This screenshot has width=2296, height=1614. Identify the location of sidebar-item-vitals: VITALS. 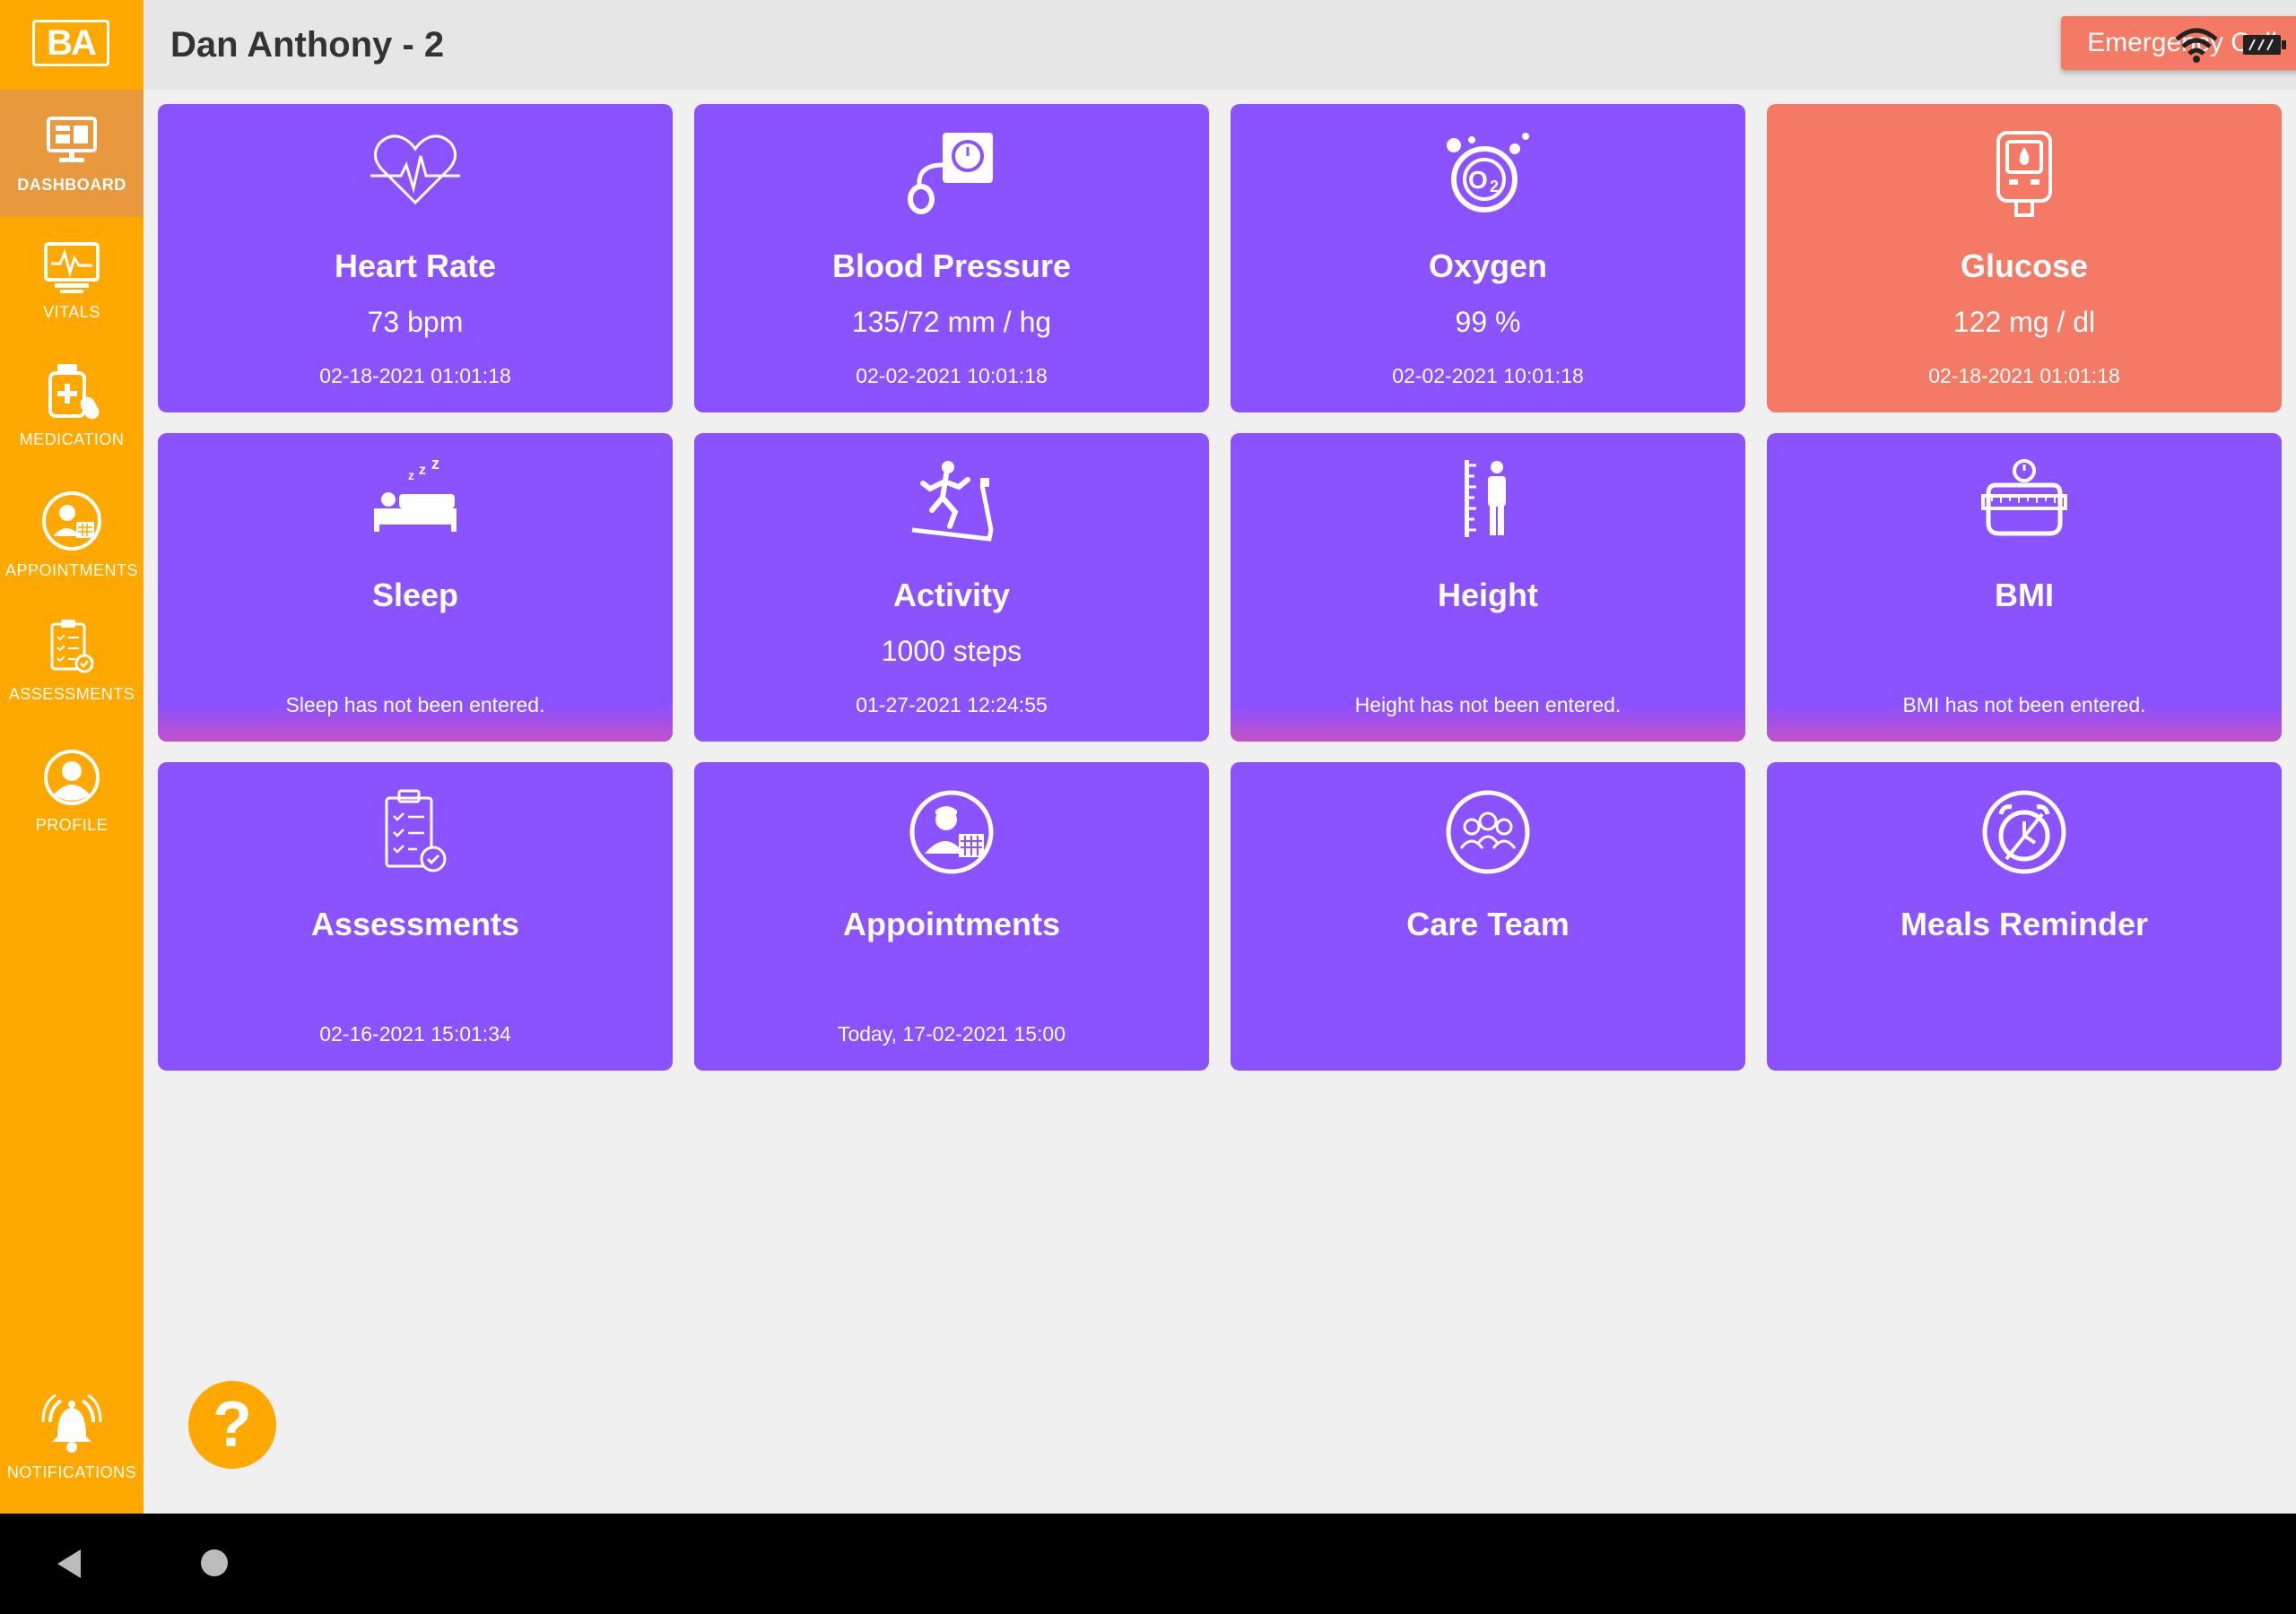
(72, 280).